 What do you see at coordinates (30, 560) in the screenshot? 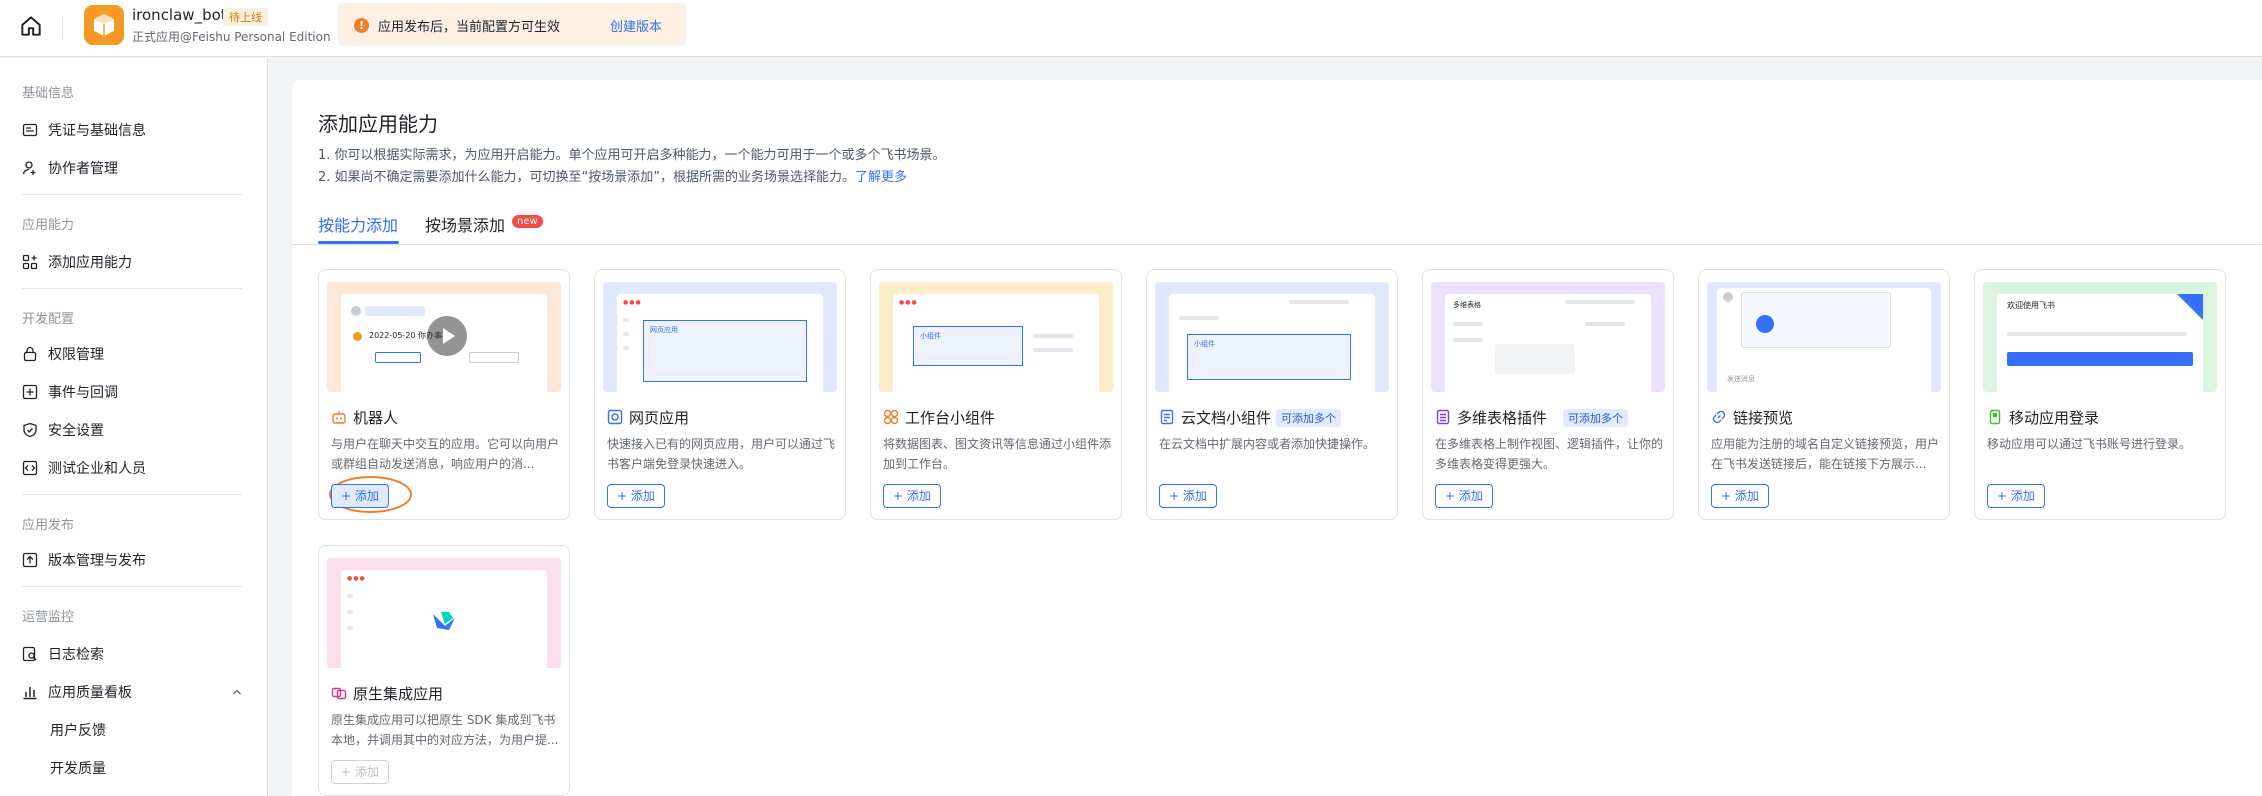
I see `upload-icon` at bounding box center [30, 560].